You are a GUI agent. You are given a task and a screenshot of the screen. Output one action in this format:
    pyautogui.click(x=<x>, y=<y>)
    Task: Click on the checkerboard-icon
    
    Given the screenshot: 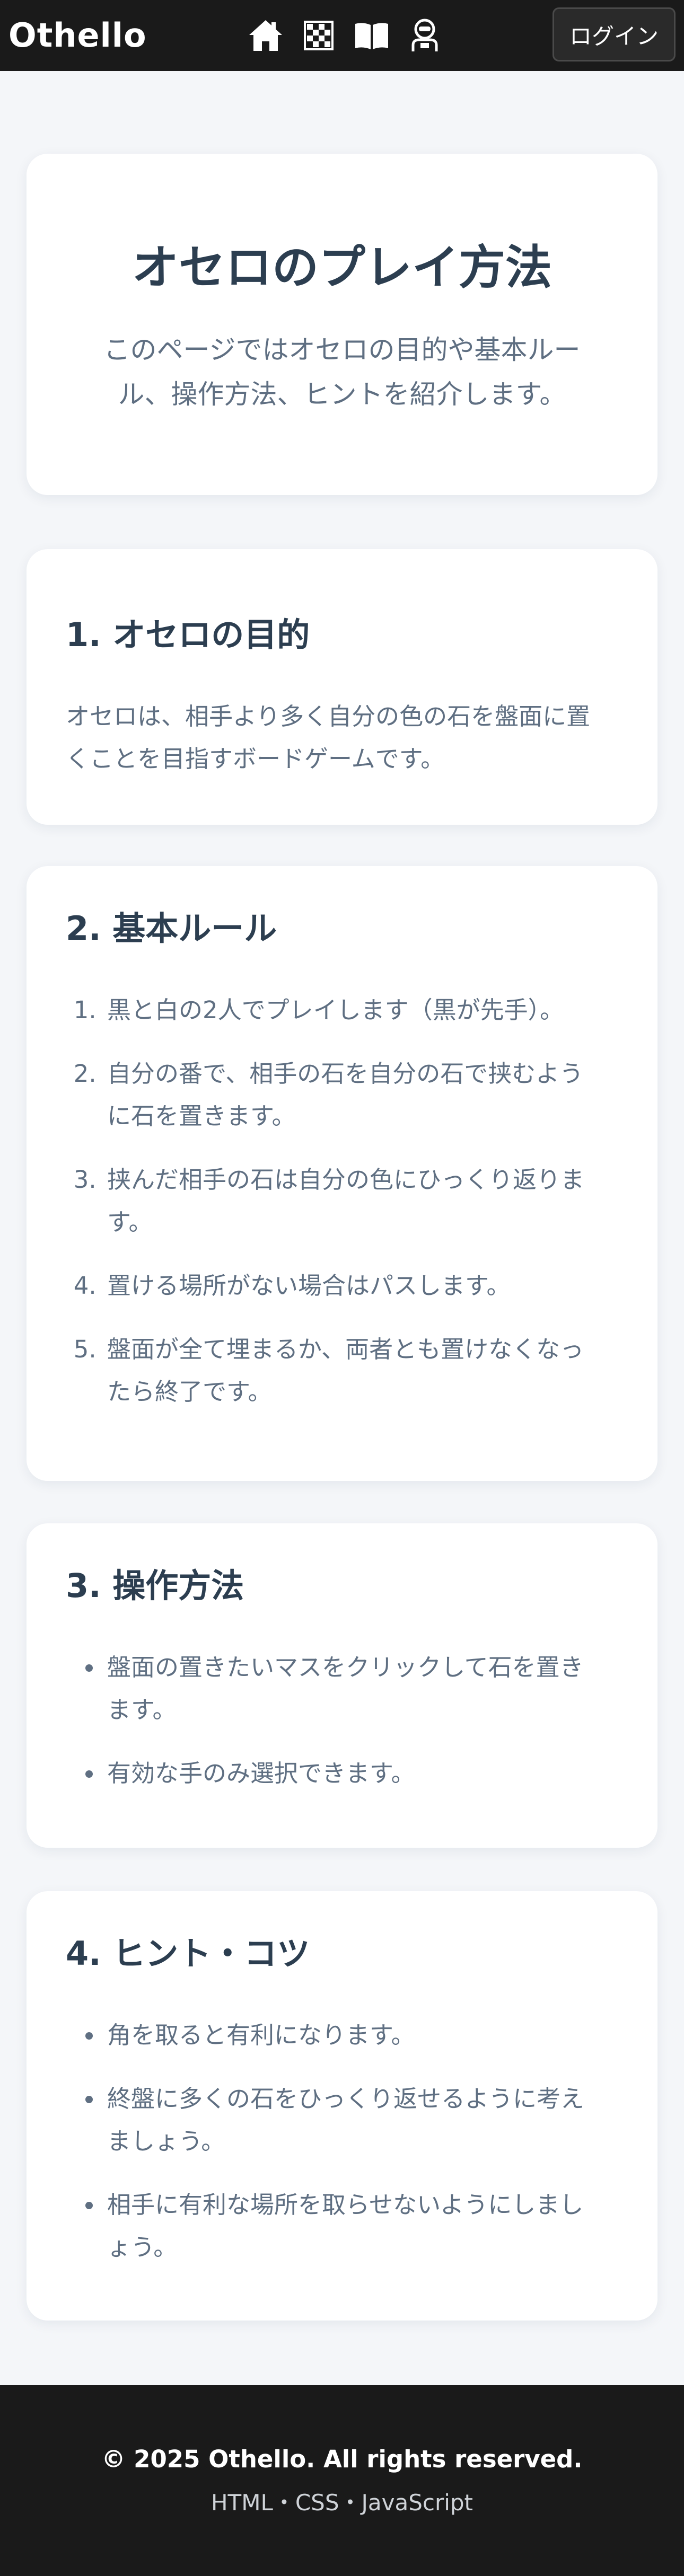 What is the action you would take?
    pyautogui.click(x=318, y=35)
    